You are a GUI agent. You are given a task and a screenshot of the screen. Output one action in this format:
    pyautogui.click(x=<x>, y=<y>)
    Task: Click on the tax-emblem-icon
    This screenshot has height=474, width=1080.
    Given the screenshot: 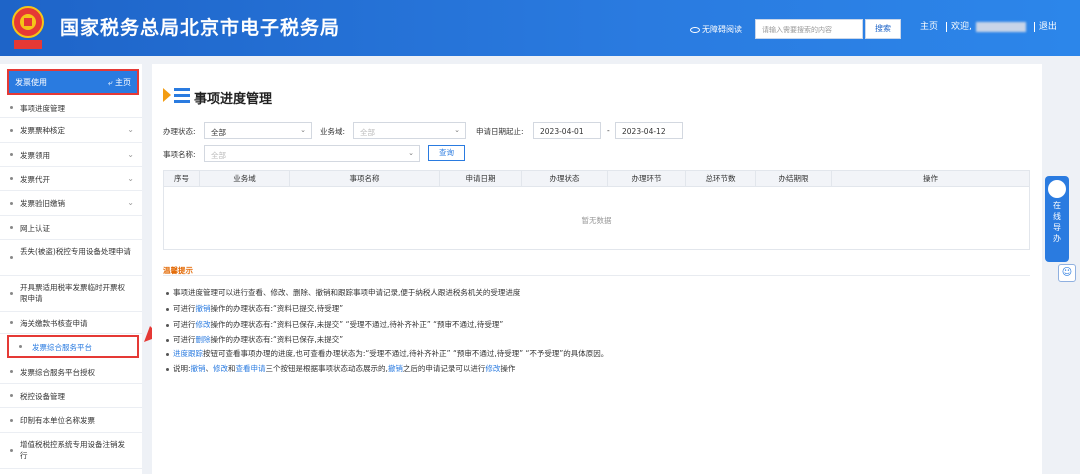 What is the action you would take?
    pyautogui.click(x=28, y=27)
    